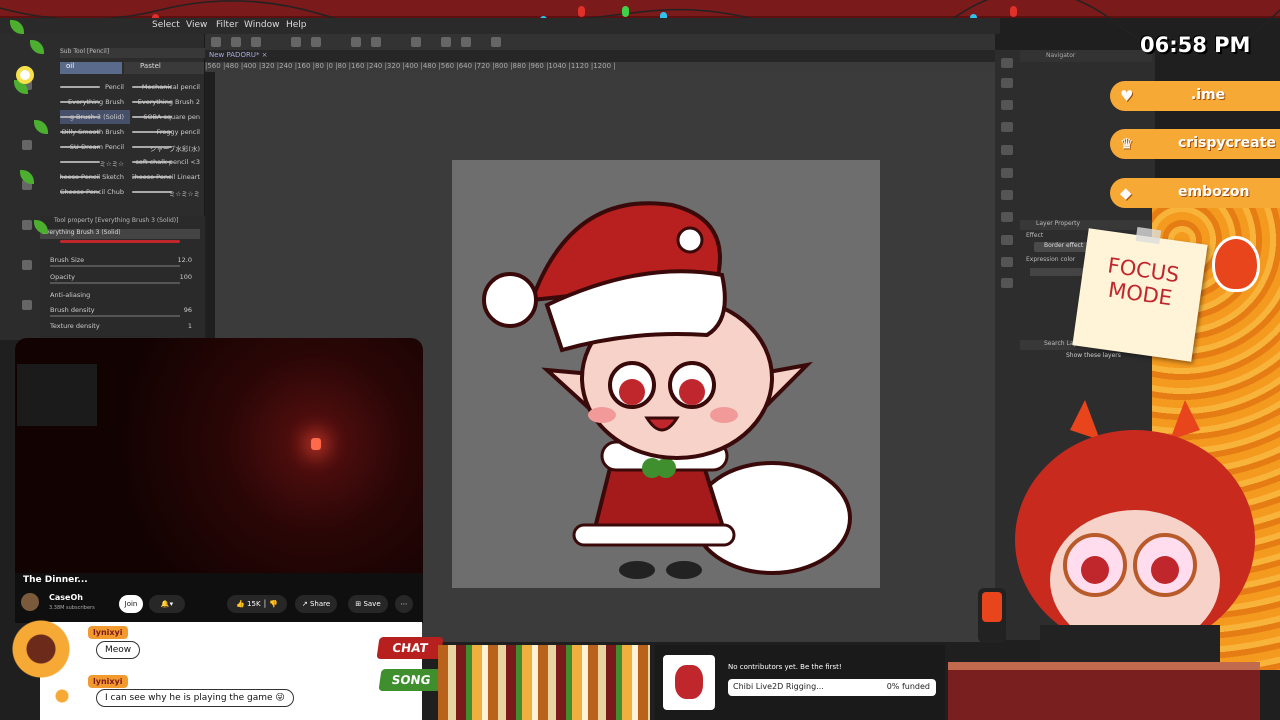 Image resolution: width=1280 pixels, height=720 pixels. What do you see at coordinates (356, 42) in the screenshot?
I see `transform-icon` at bounding box center [356, 42].